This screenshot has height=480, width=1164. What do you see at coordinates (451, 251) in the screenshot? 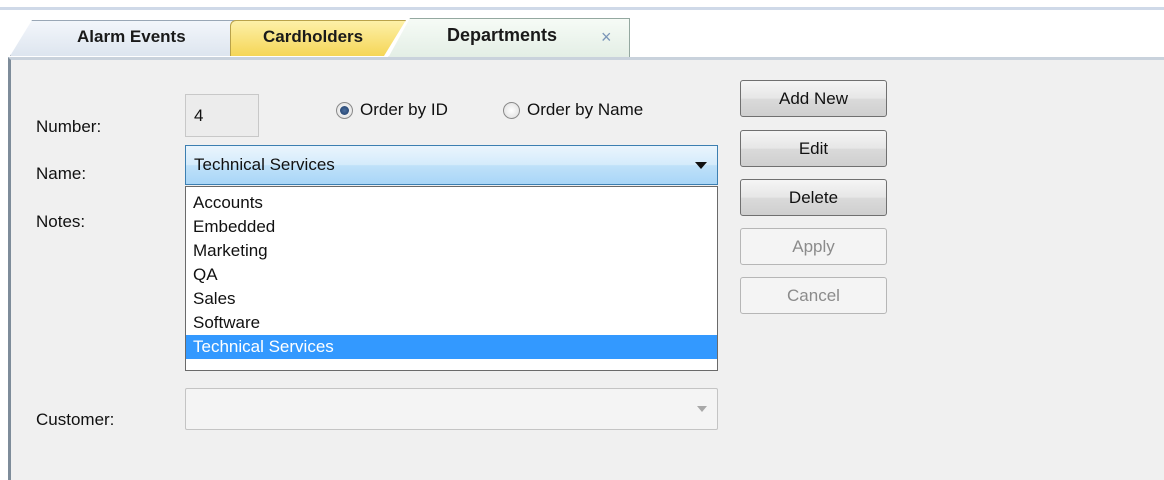
I see `dropdown-option: Marketing` at bounding box center [451, 251].